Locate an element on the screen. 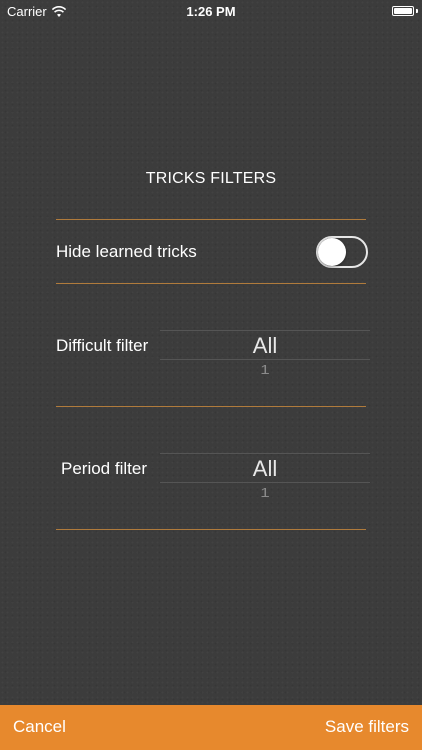 The height and width of the screenshot is (750, 422). status-bar: Carrier 1:26 PM is located at coordinates (211, 11).